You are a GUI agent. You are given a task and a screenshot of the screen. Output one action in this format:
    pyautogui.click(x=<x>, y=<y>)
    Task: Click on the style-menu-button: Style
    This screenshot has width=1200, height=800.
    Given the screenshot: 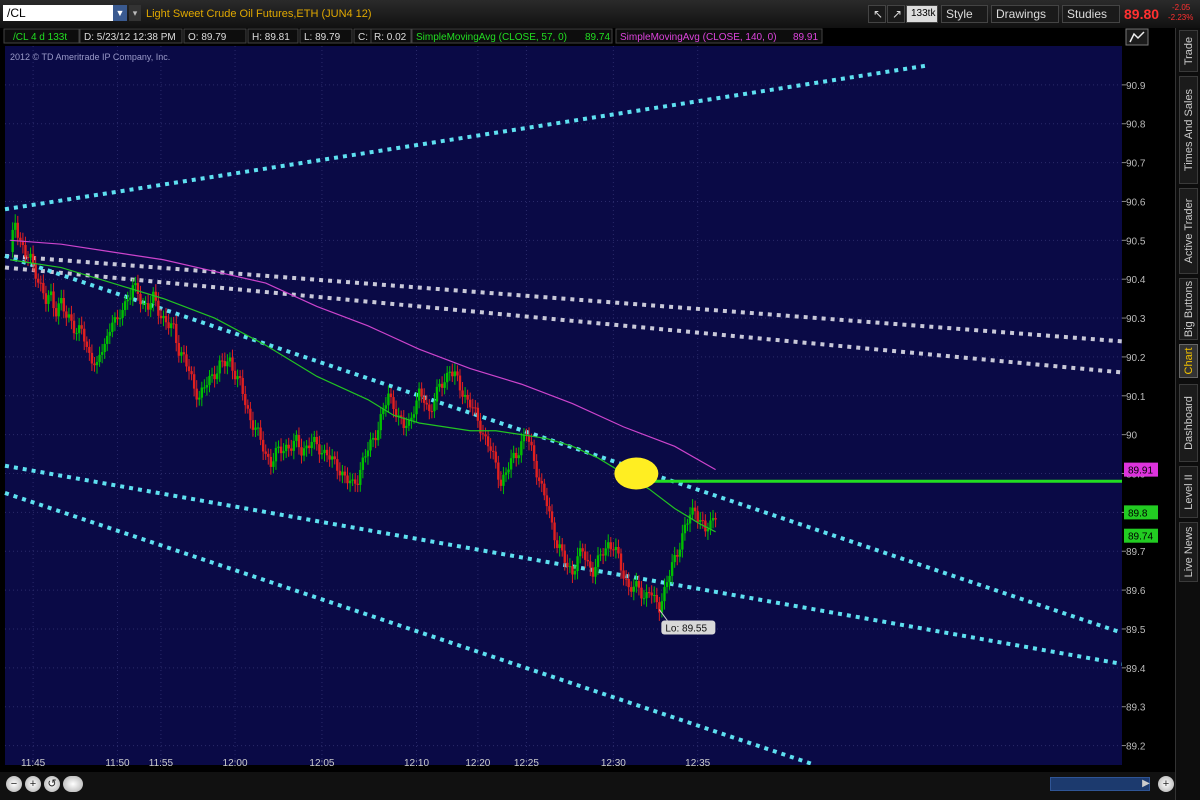 What is the action you would take?
    pyautogui.click(x=964, y=14)
    